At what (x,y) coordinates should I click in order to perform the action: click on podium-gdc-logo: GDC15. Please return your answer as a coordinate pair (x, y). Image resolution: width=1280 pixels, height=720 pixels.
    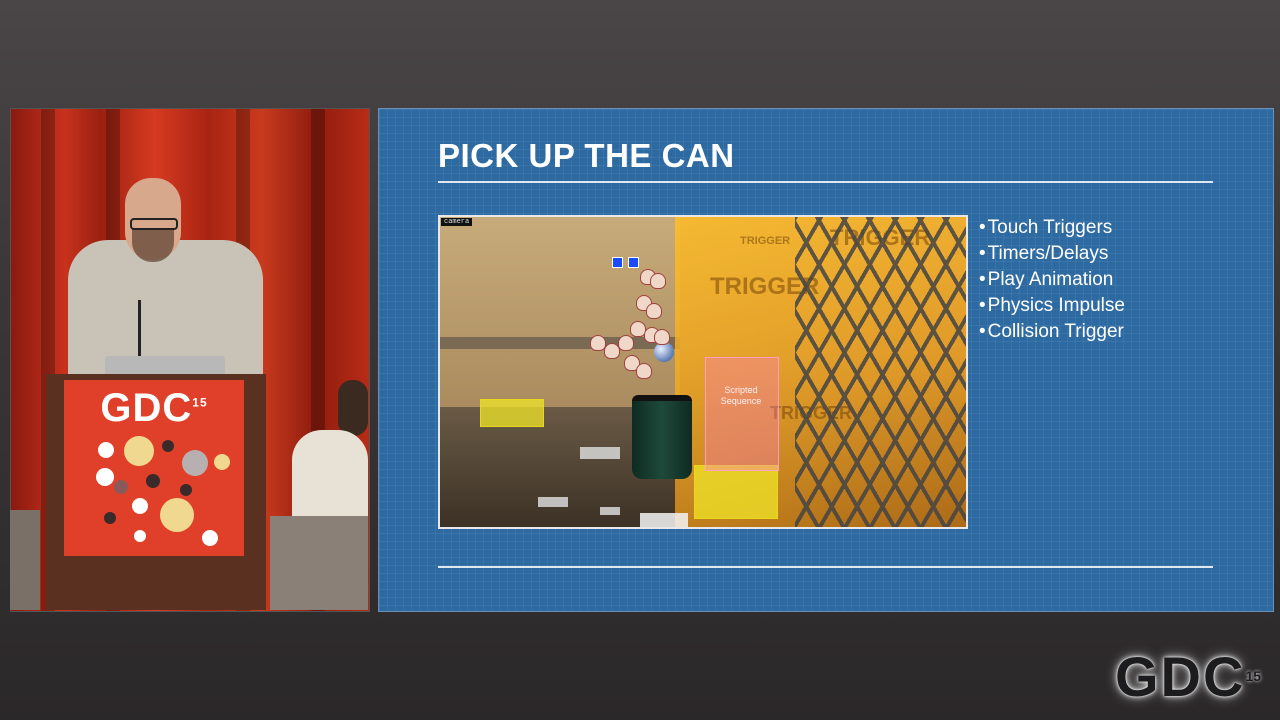
    Looking at the image, I should click on (154, 408).